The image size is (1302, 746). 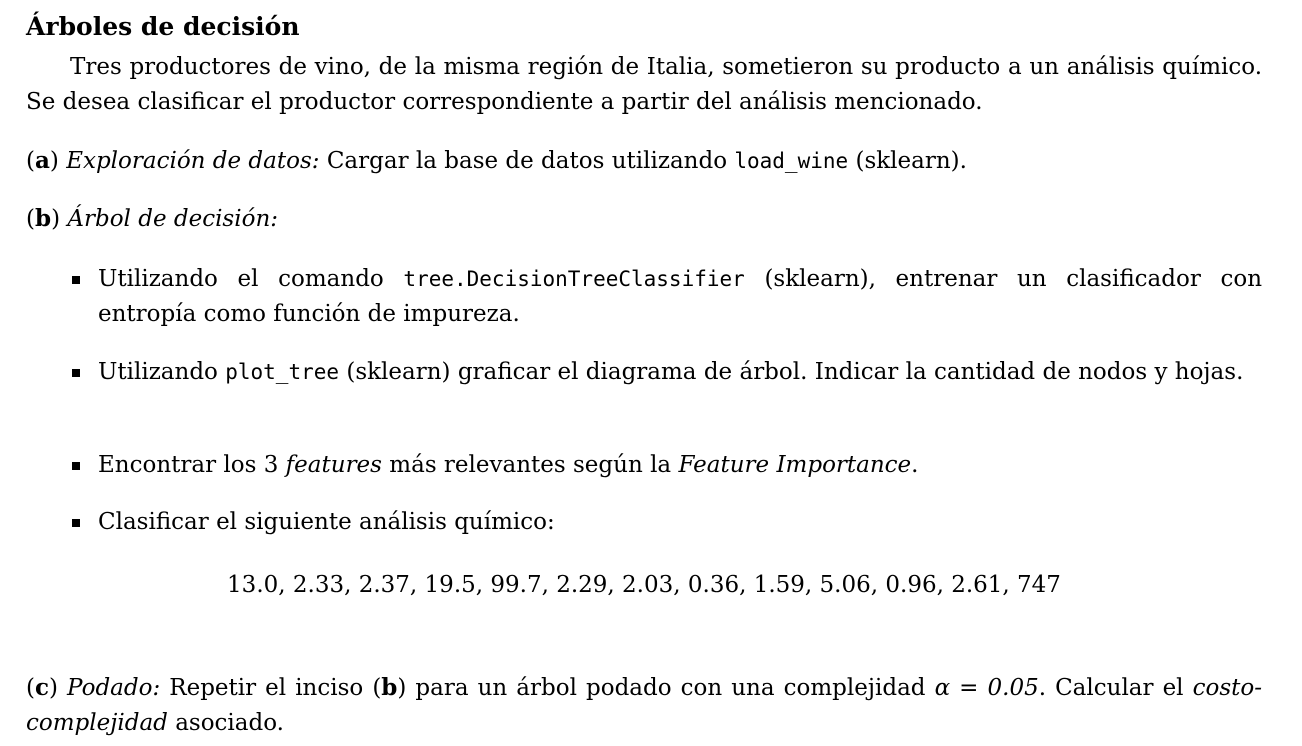 I want to click on bullet-3-italic: features, so click(x=333, y=465).